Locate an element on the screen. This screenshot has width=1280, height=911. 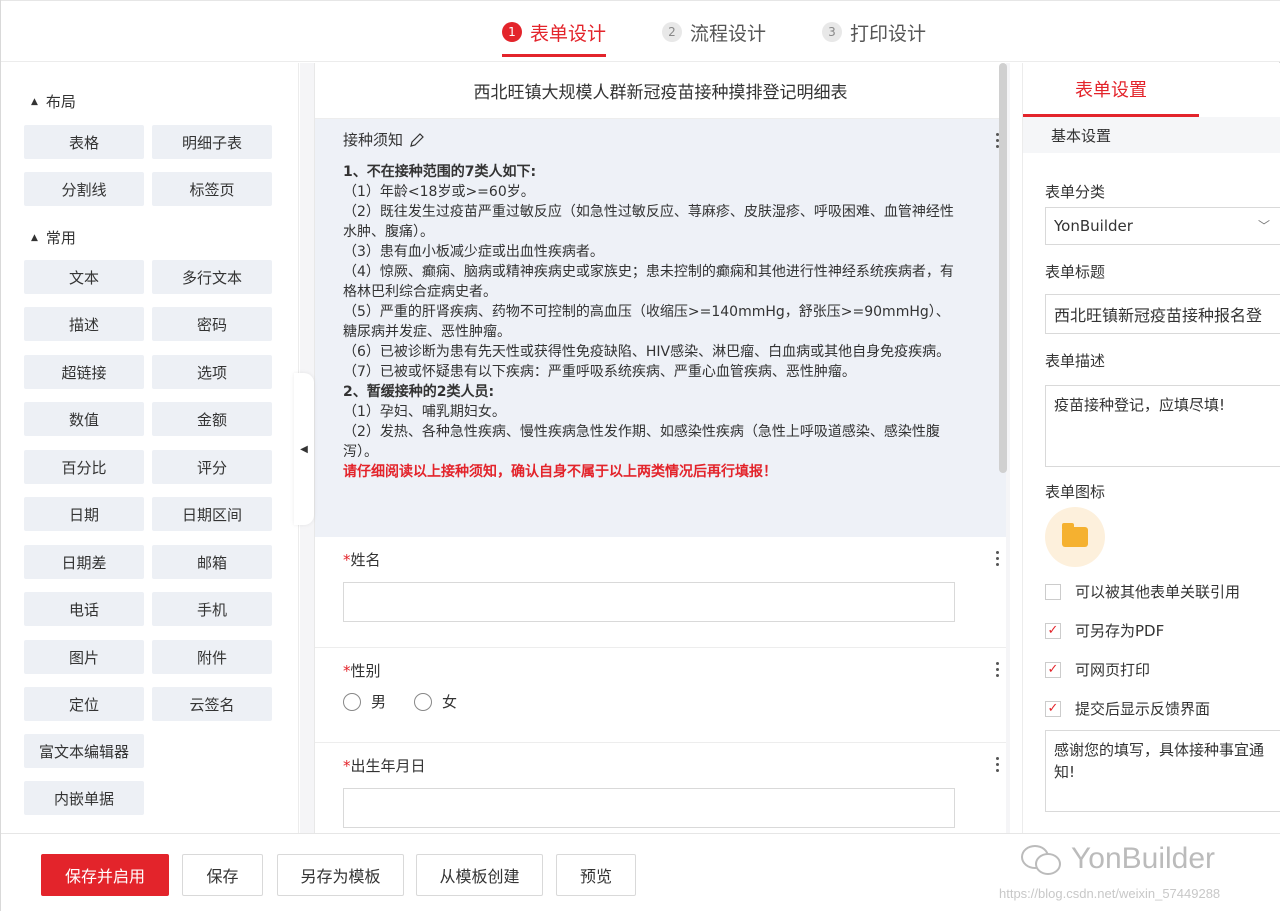
section-layout: ▲ 布局 is located at coordinates (53, 101).